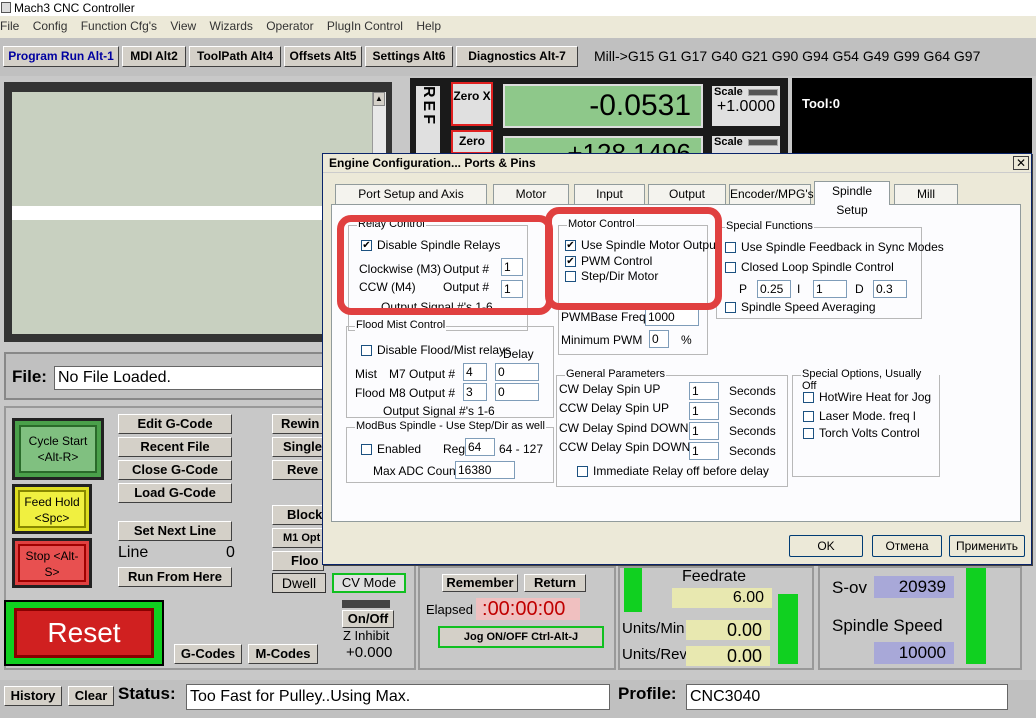 This screenshot has height=718, width=1036. Describe the element at coordinates (9, 26) in the screenshot. I see `menu-file: File` at that location.